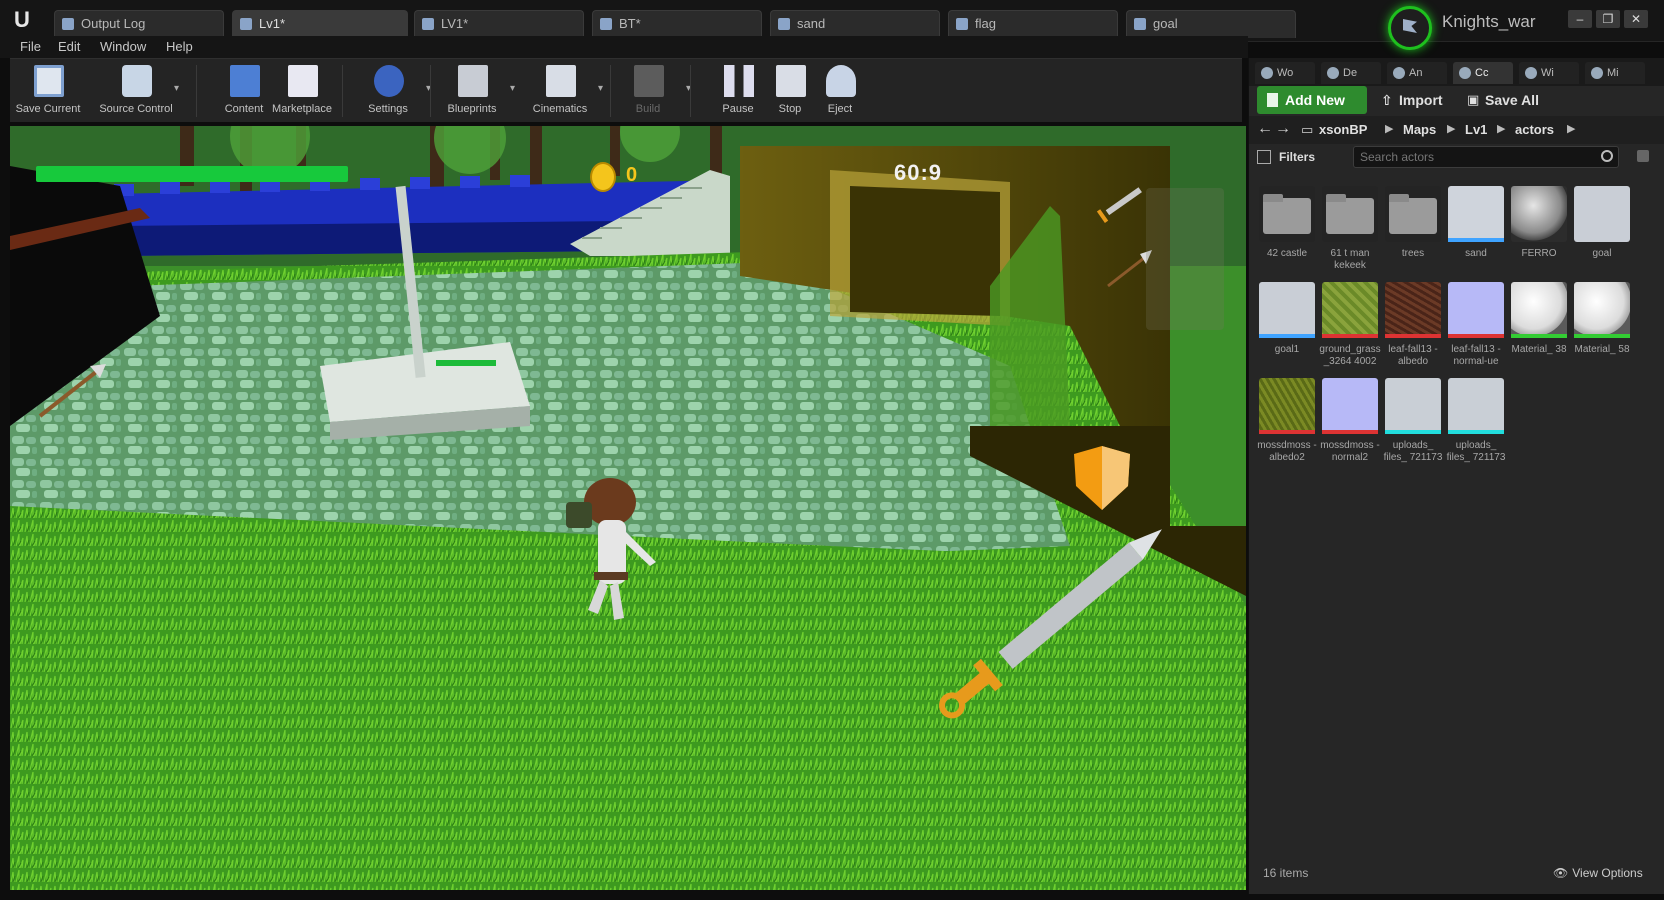 The image size is (1664, 900). What do you see at coordinates (985, 23) in the screenshot?
I see `tab-label: flag` at bounding box center [985, 23].